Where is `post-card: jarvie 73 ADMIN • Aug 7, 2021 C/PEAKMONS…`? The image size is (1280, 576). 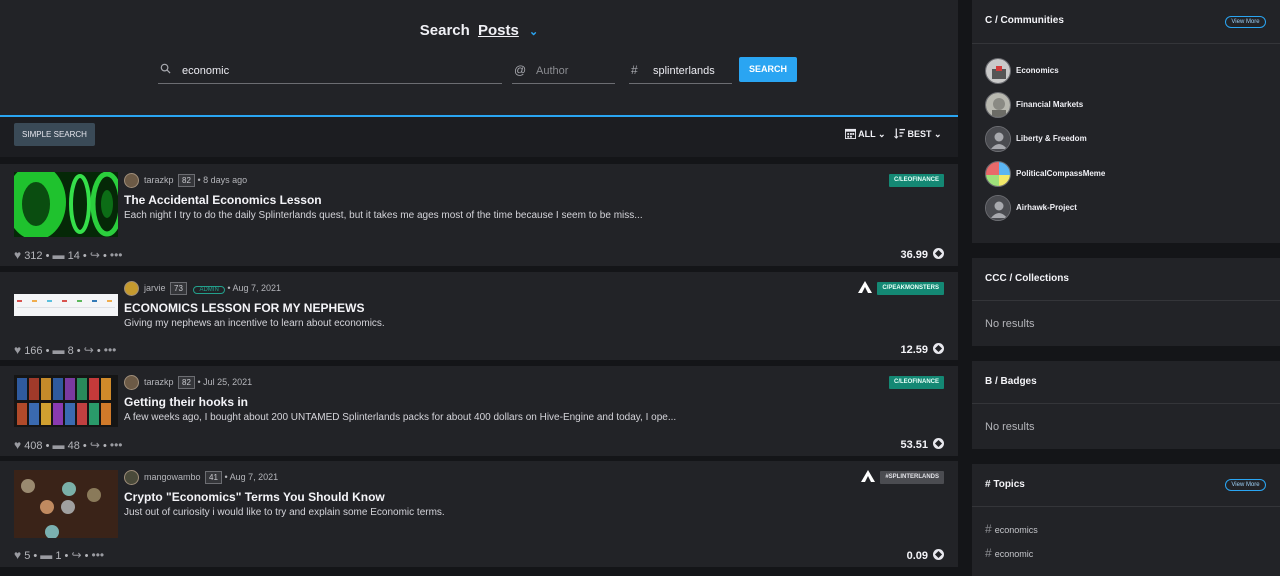
post-card: jarvie 73 ADMIN • Aug 7, 2021 C/PEAKMONS… is located at coordinates (479, 316).